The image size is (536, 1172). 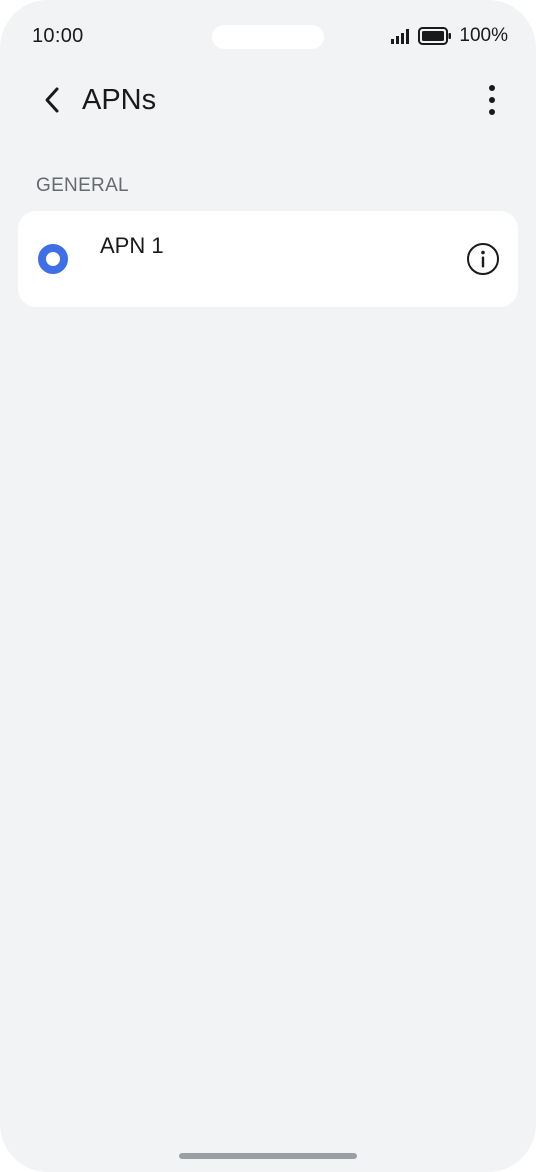 I want to click on signal-icon, so click(x=400, y=36).